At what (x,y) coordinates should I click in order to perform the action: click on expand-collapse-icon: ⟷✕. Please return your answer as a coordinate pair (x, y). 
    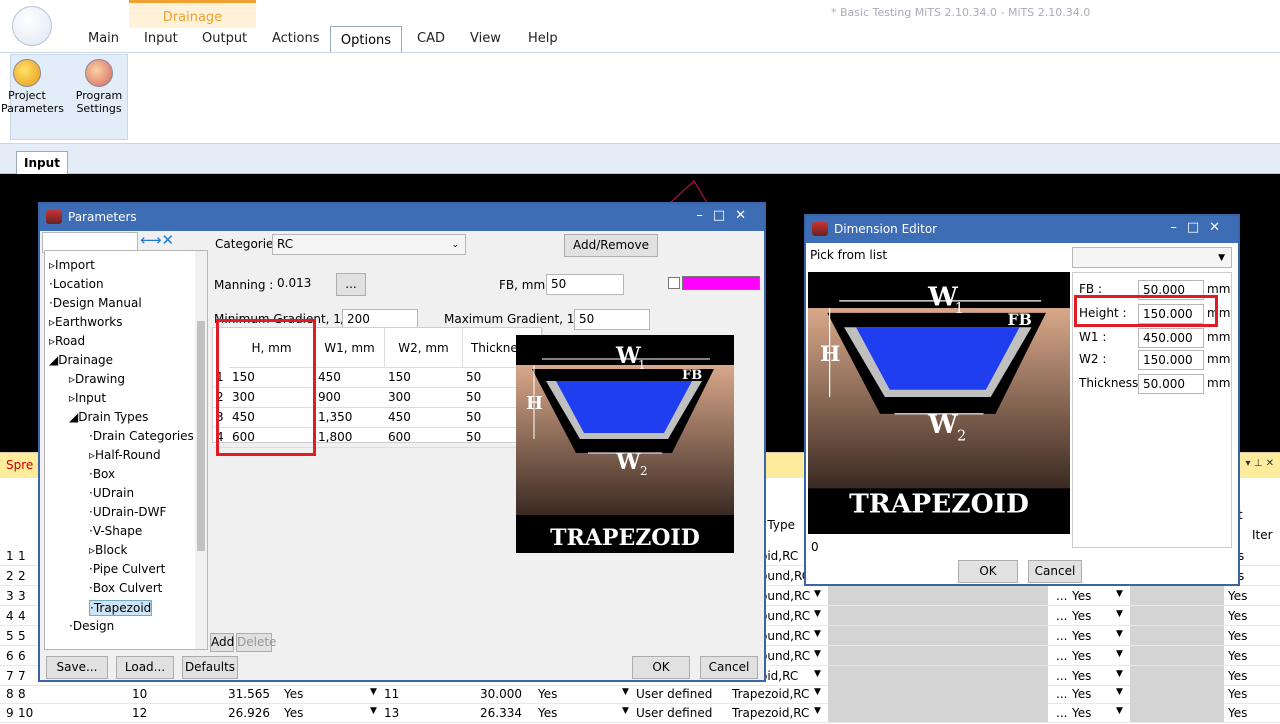
    Looking at the image, I should click on (157, 240).